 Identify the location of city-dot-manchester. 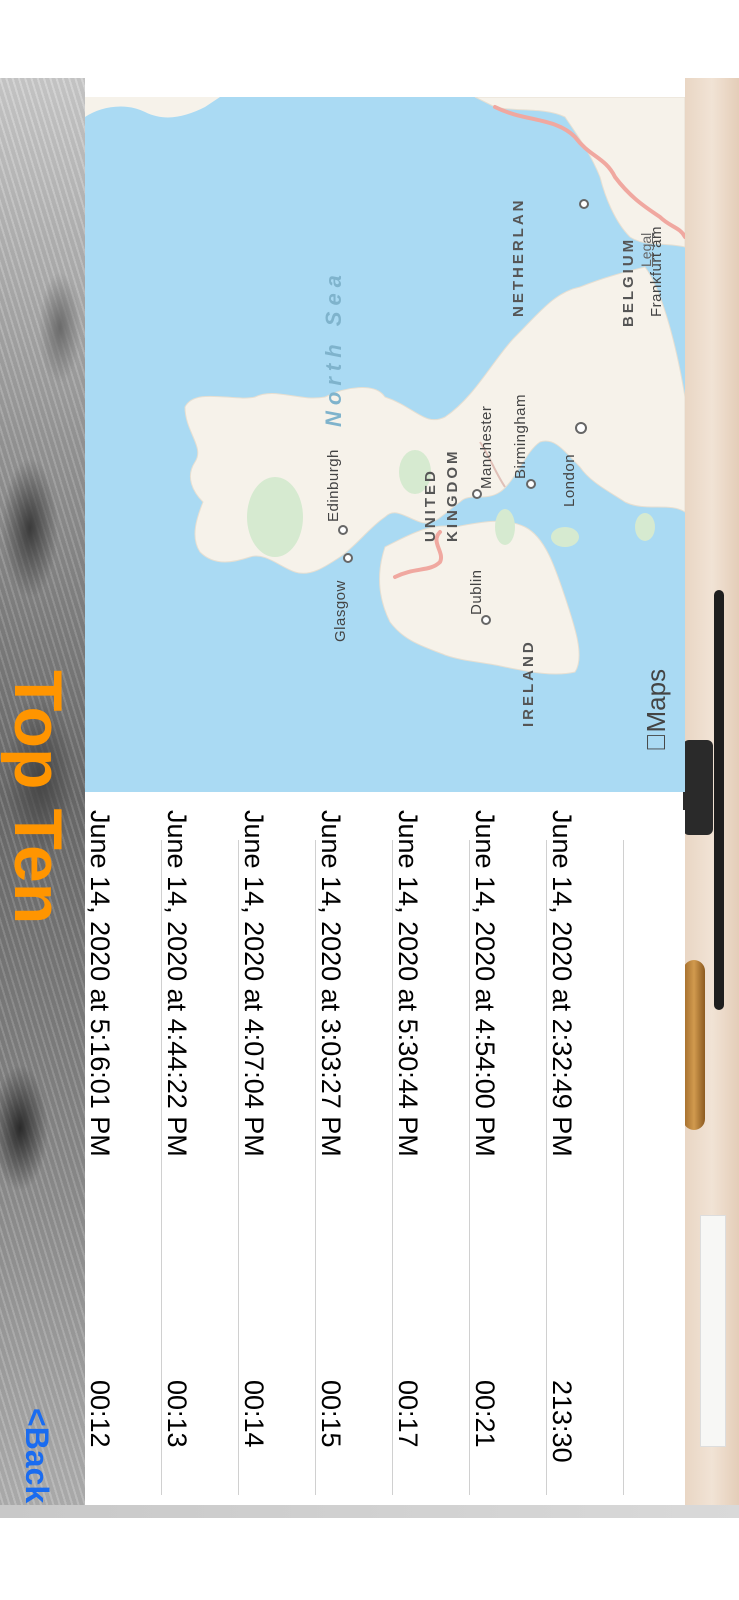
(477, 494).